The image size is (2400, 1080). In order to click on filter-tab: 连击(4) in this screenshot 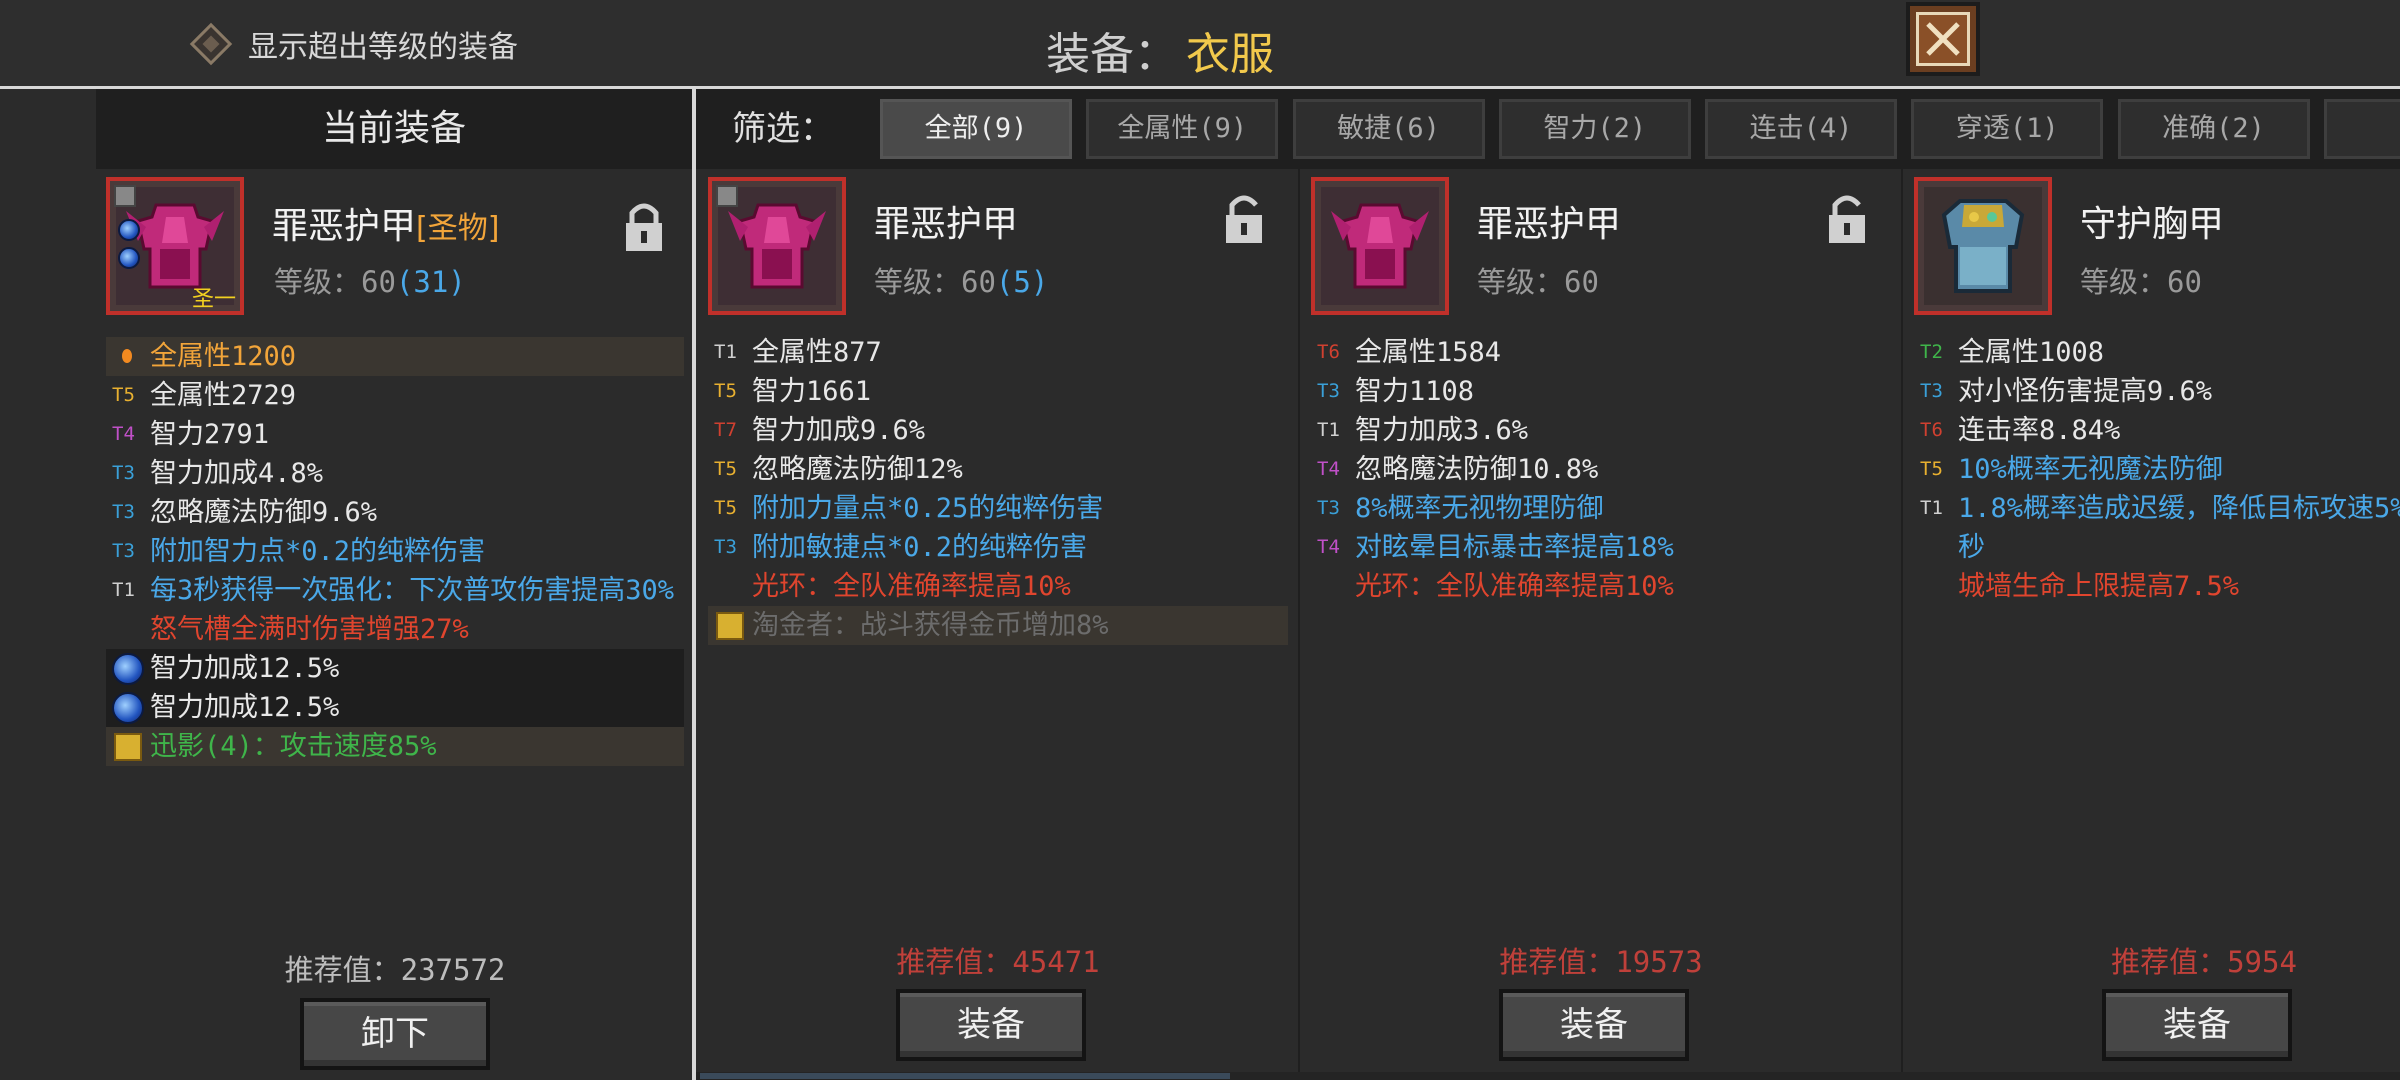, I will do `click(1801, 129)`.